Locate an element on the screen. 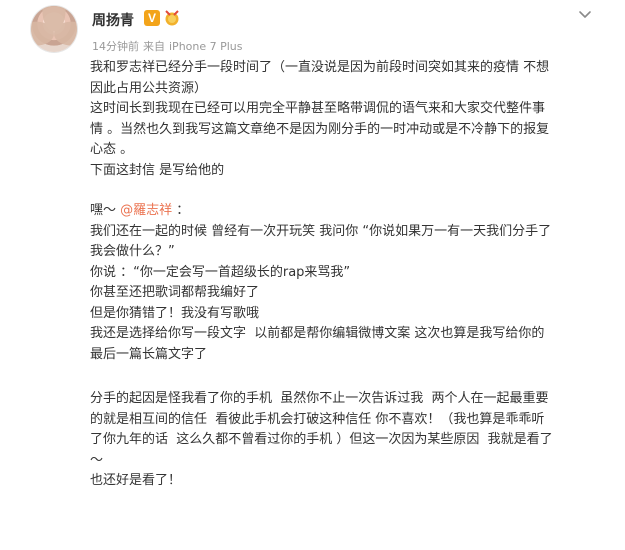 This screenshot has height=550, width=625. avatar is located at coordinates (54, 29).